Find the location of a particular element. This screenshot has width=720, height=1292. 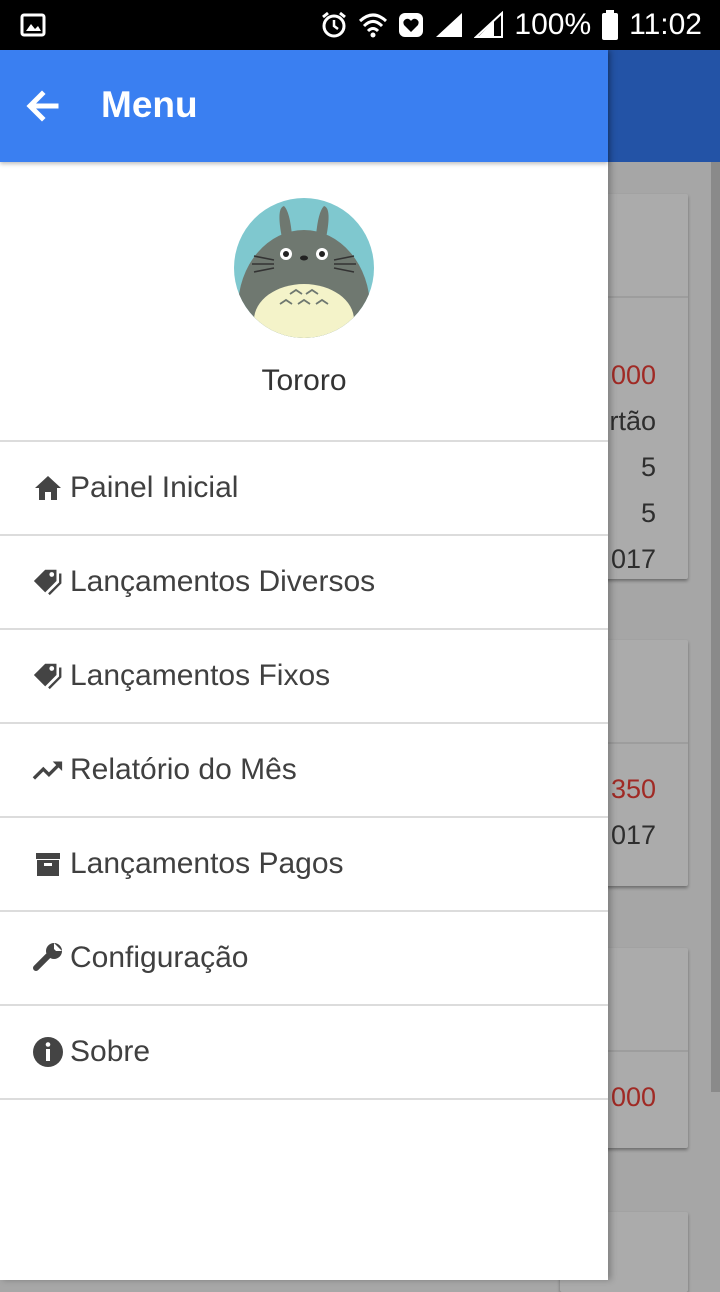

alarm-icon is located at coordinates (334, 24).